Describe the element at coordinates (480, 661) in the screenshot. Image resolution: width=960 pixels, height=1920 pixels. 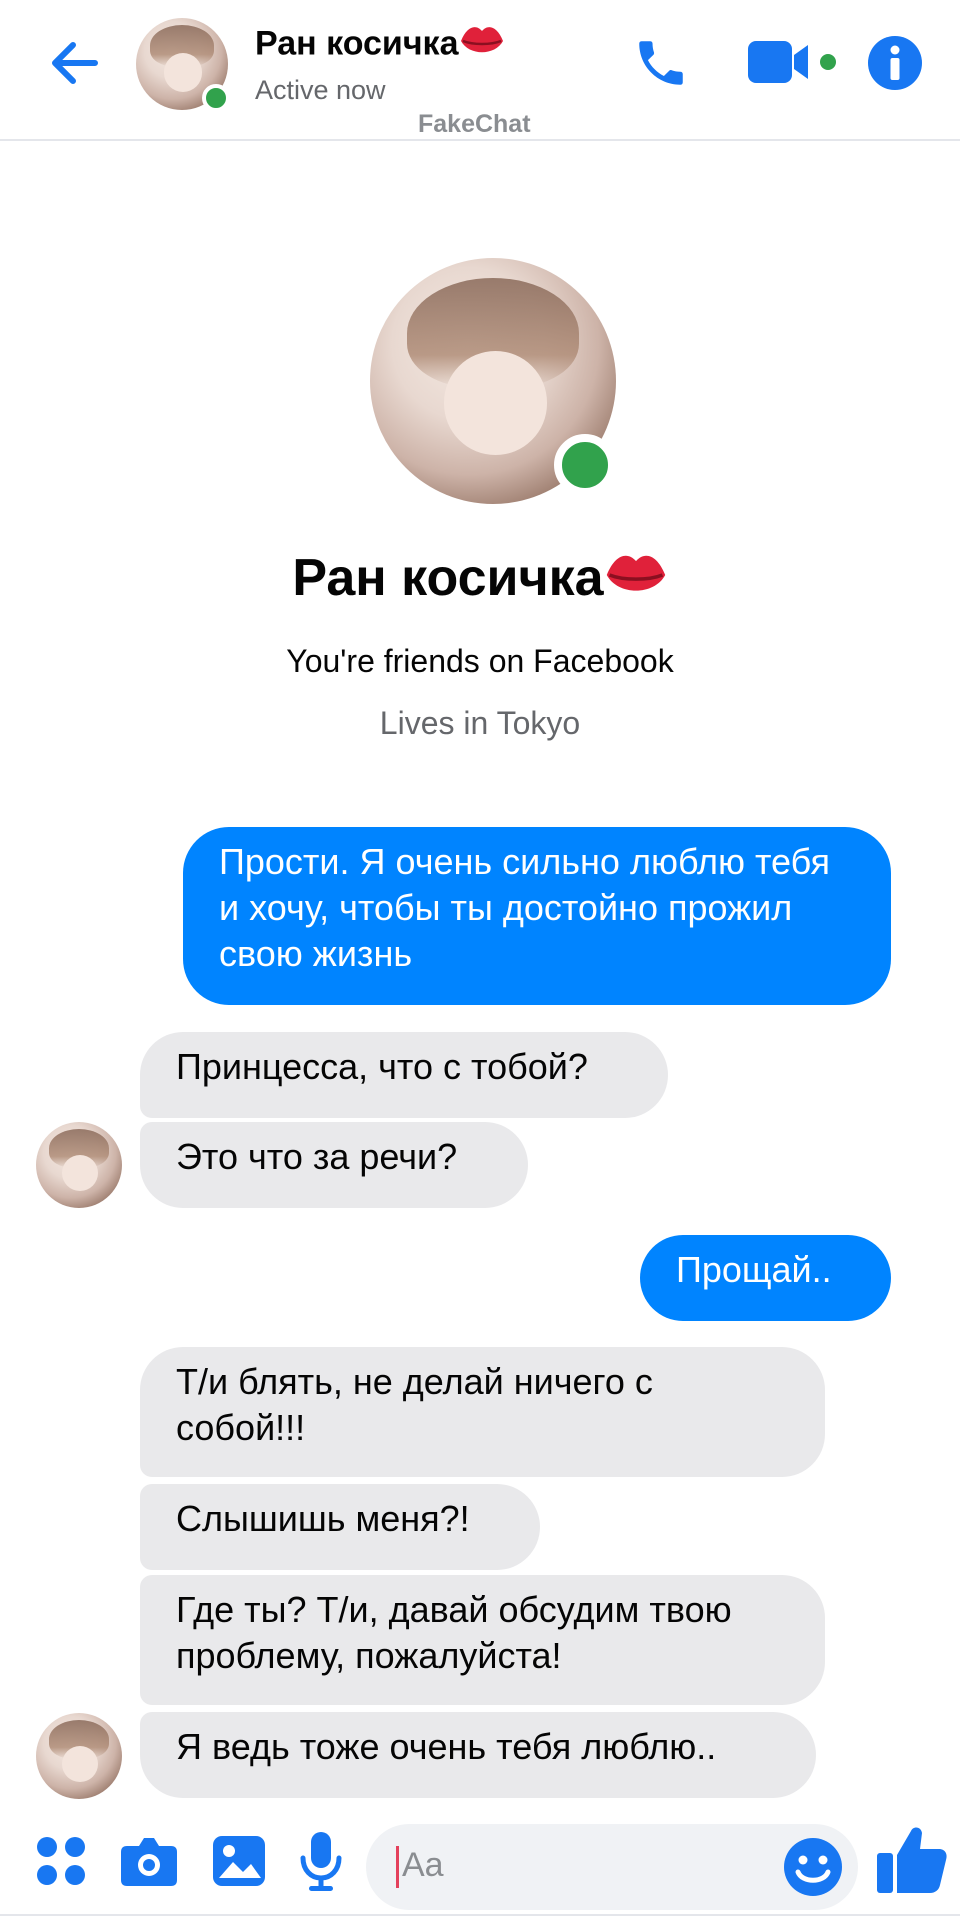
I see `friends-status-text: You're friends on Facebook` at that location.